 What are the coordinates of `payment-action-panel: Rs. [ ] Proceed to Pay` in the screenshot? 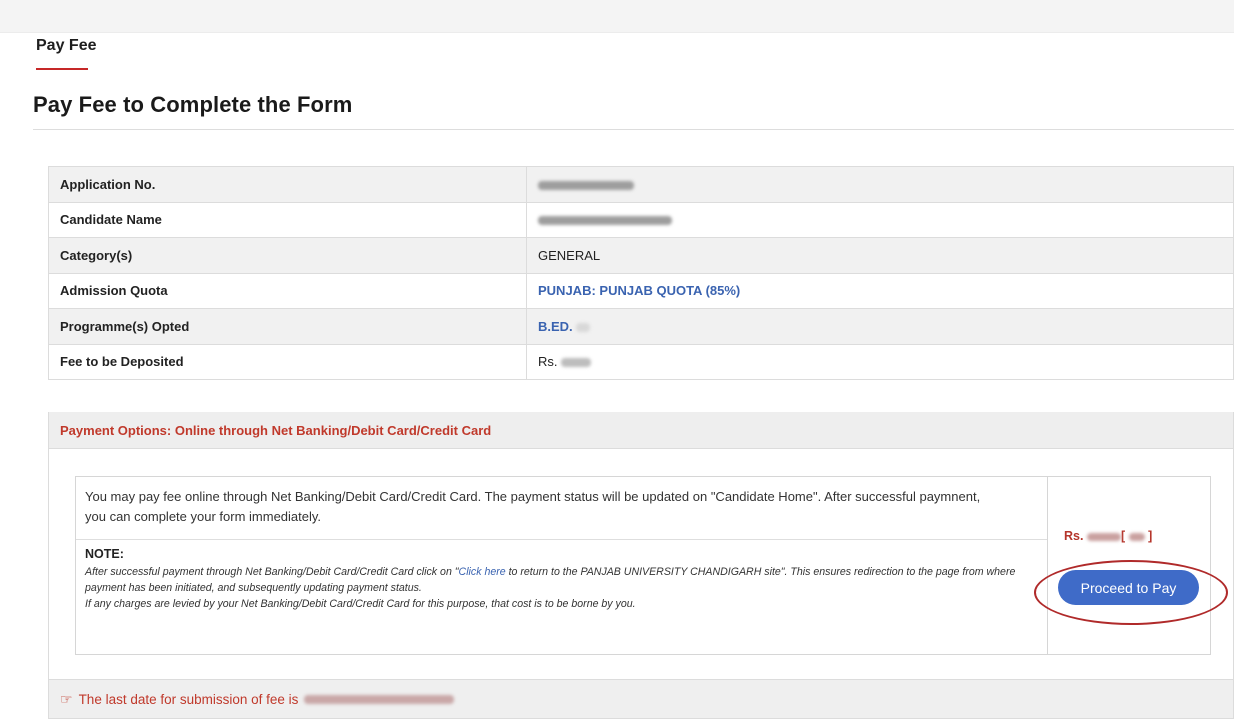 It's located at (1129, 565).